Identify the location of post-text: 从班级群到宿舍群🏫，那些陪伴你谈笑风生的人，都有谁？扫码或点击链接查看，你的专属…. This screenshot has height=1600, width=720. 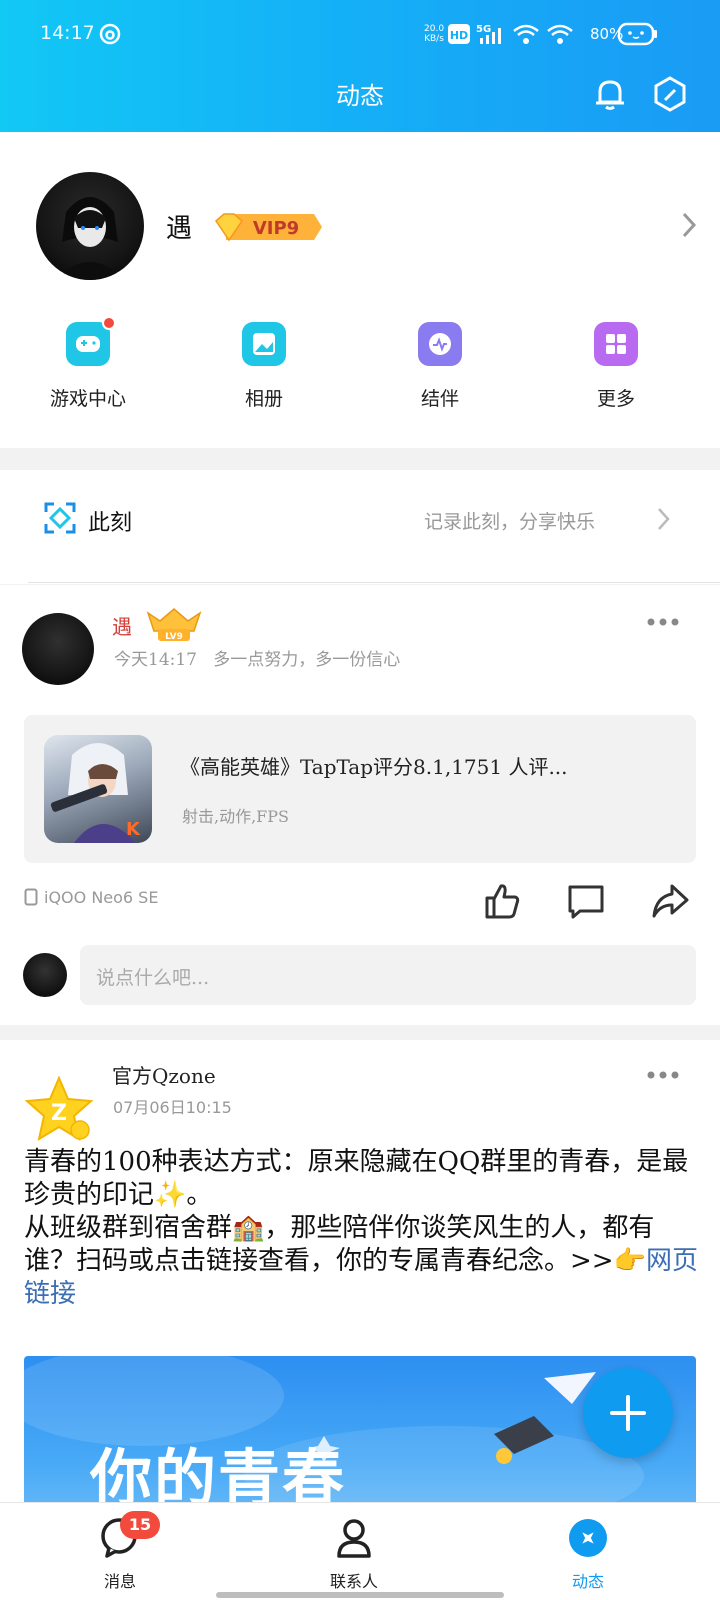
(339, 1244).